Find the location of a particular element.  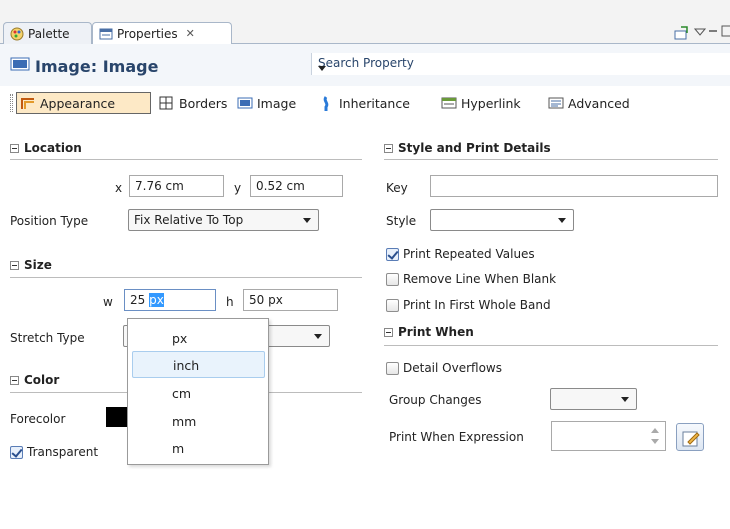

x-field: 7.76 cm is located at coordinates (176, 186).